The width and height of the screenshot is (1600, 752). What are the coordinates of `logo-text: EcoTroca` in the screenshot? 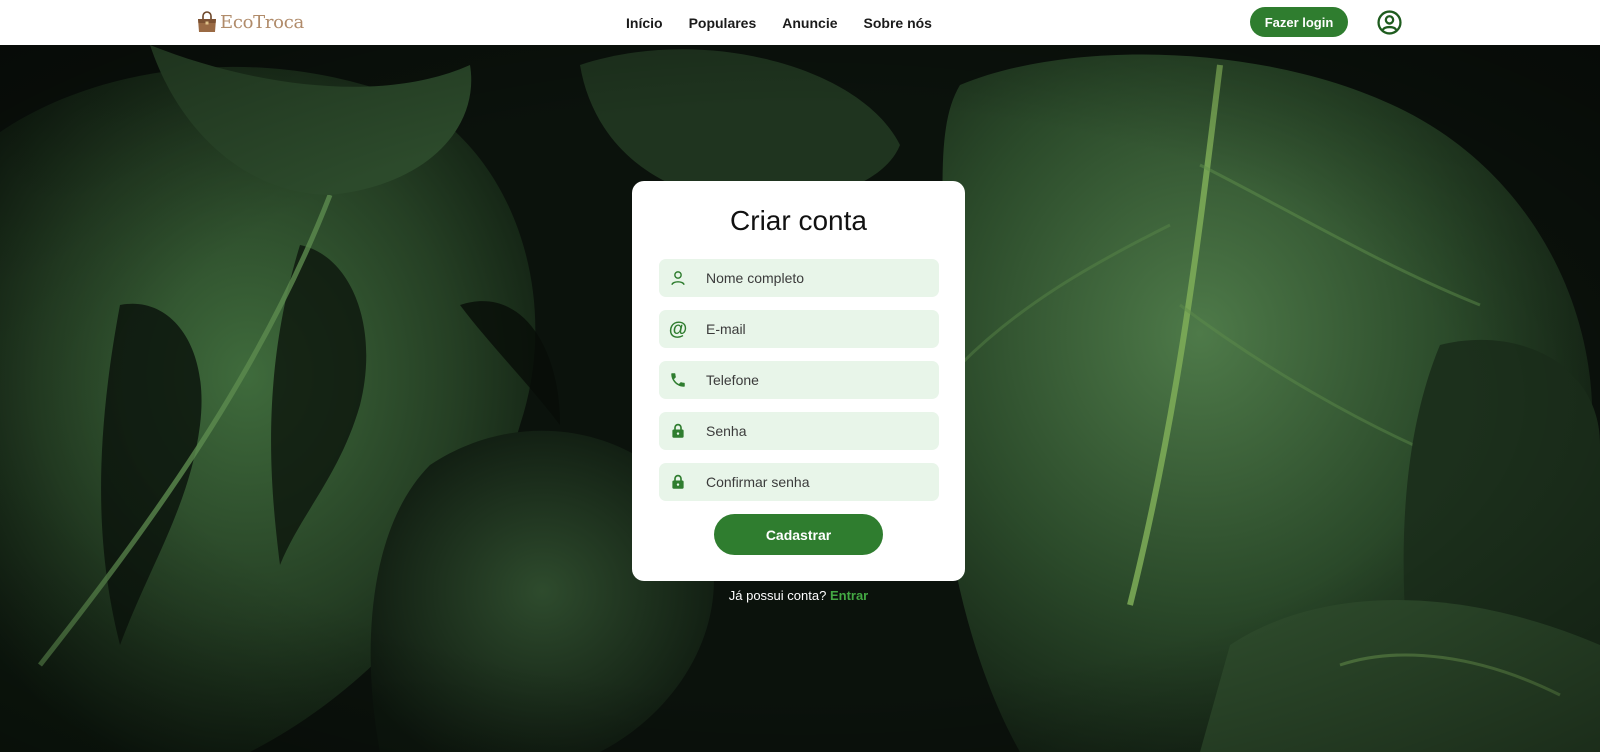 It's located at (262, 22).